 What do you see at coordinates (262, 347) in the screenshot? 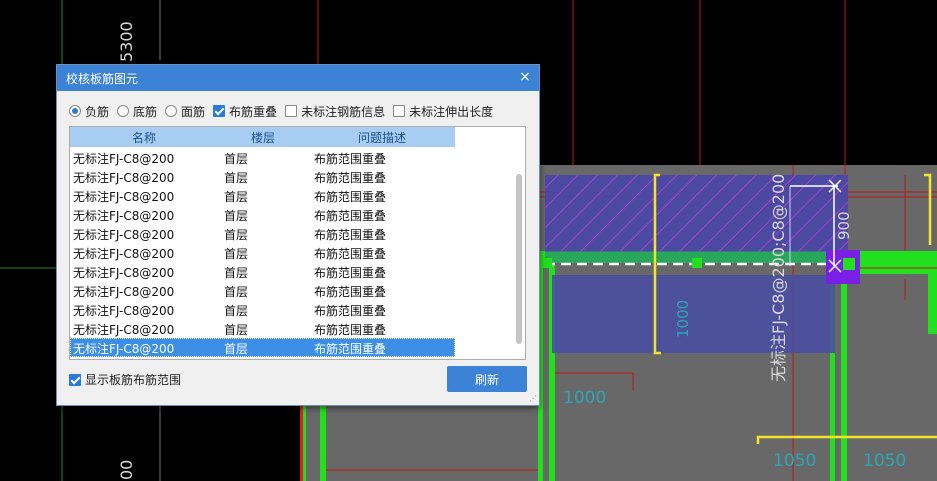
I see `table-row-selected: 无标注FJ-C8@200 首层 布筋范围重叠` at bounding box center [262, 347].